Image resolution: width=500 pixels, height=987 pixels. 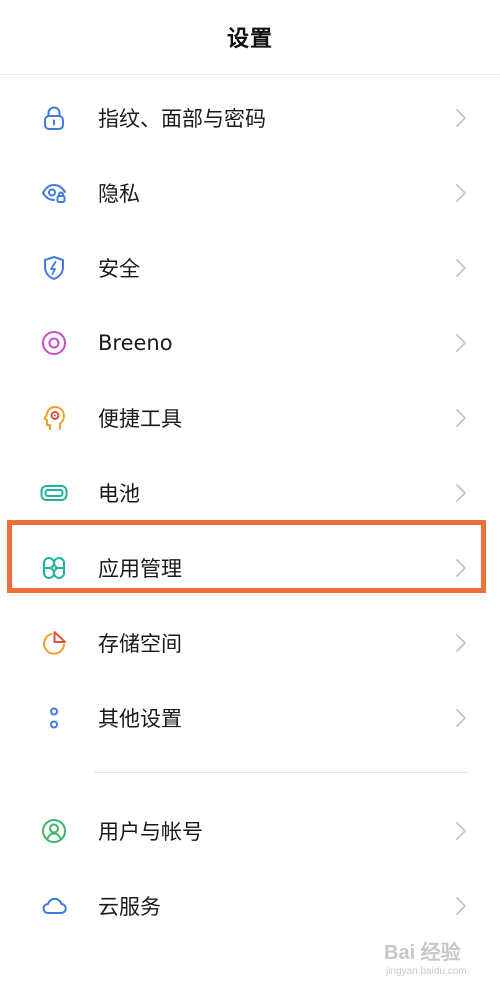 What do you see at coordinates (54, 268) in the screenshot?
I see `shield-bolt-icon` at bounding box center [54, 268].